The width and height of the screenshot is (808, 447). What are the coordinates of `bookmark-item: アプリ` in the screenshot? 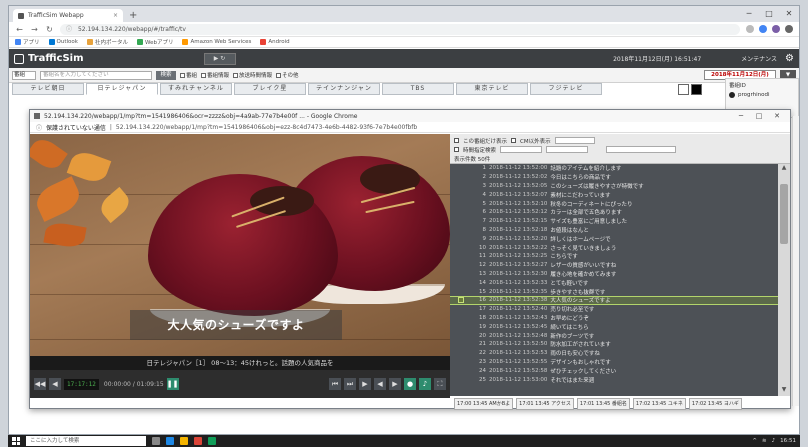 It's located at (27, 42).